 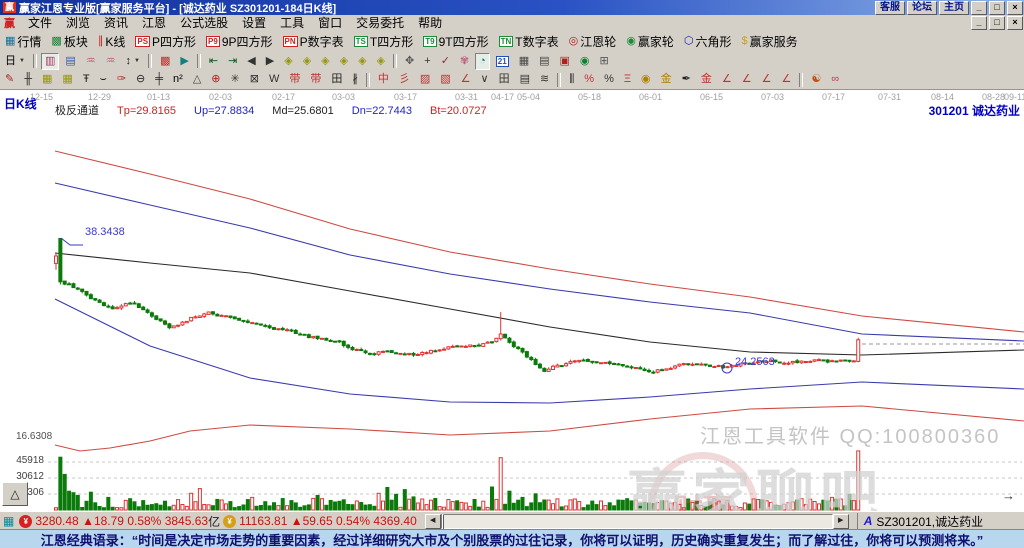 What do you see at coordinates (292, 23) in the screenshot?
I see `menu-工具: 工具` at bounding box center [292, 23].